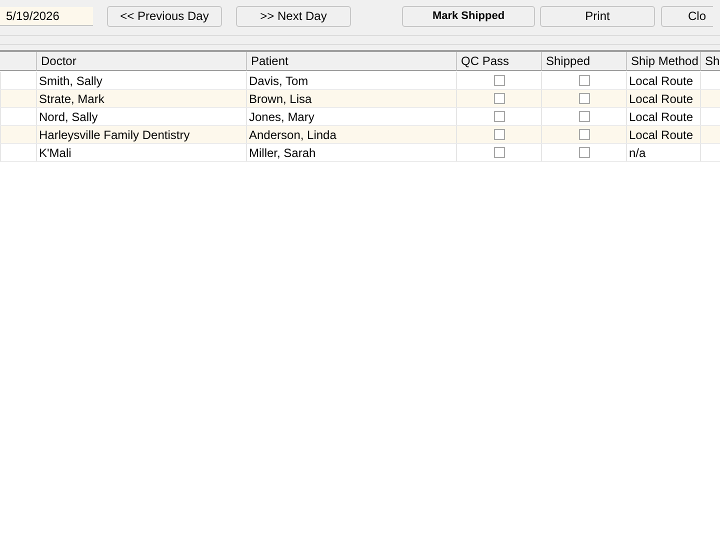  What do you see at coordinates (351, 81) in the screenshot?
I see `table-cell: Davis, Tom` at bounding box center [351, 81].